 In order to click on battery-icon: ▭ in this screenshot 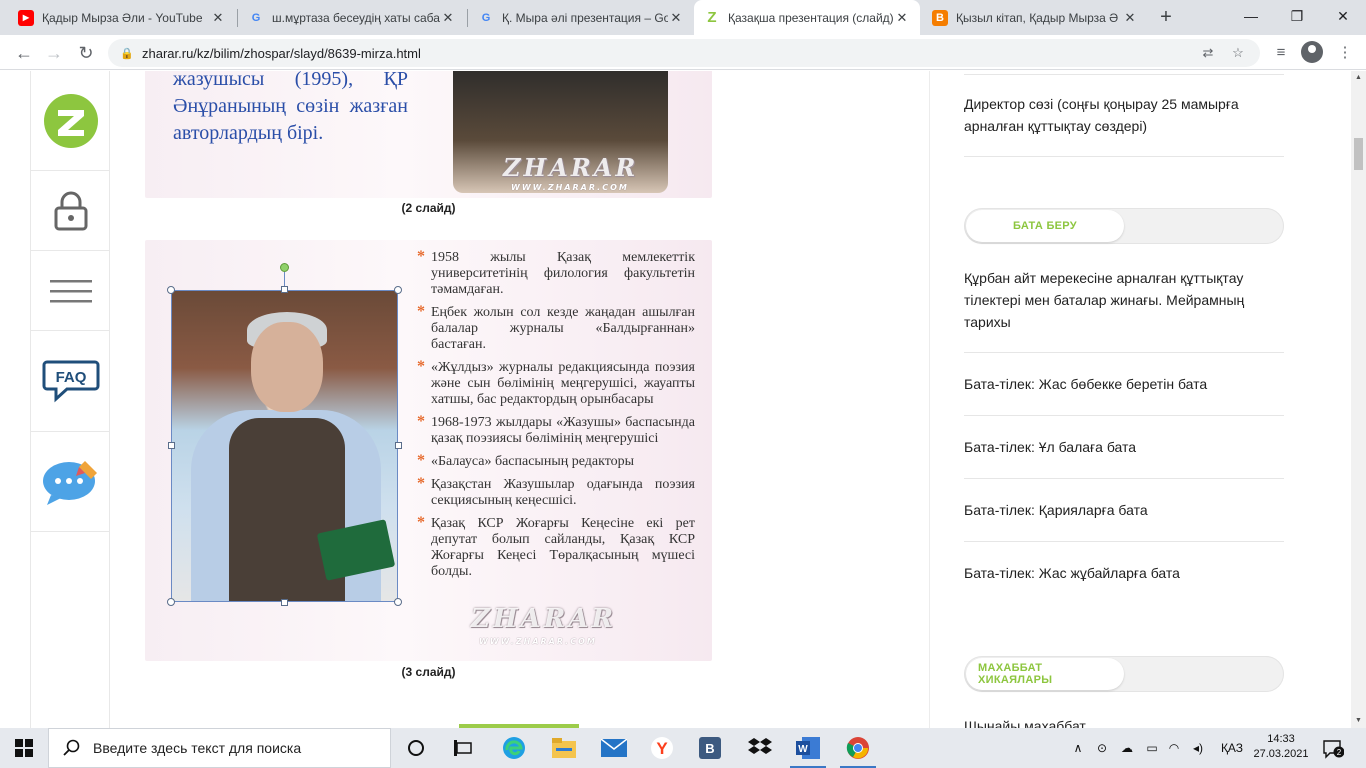, I will do `click(1152, 748)`.